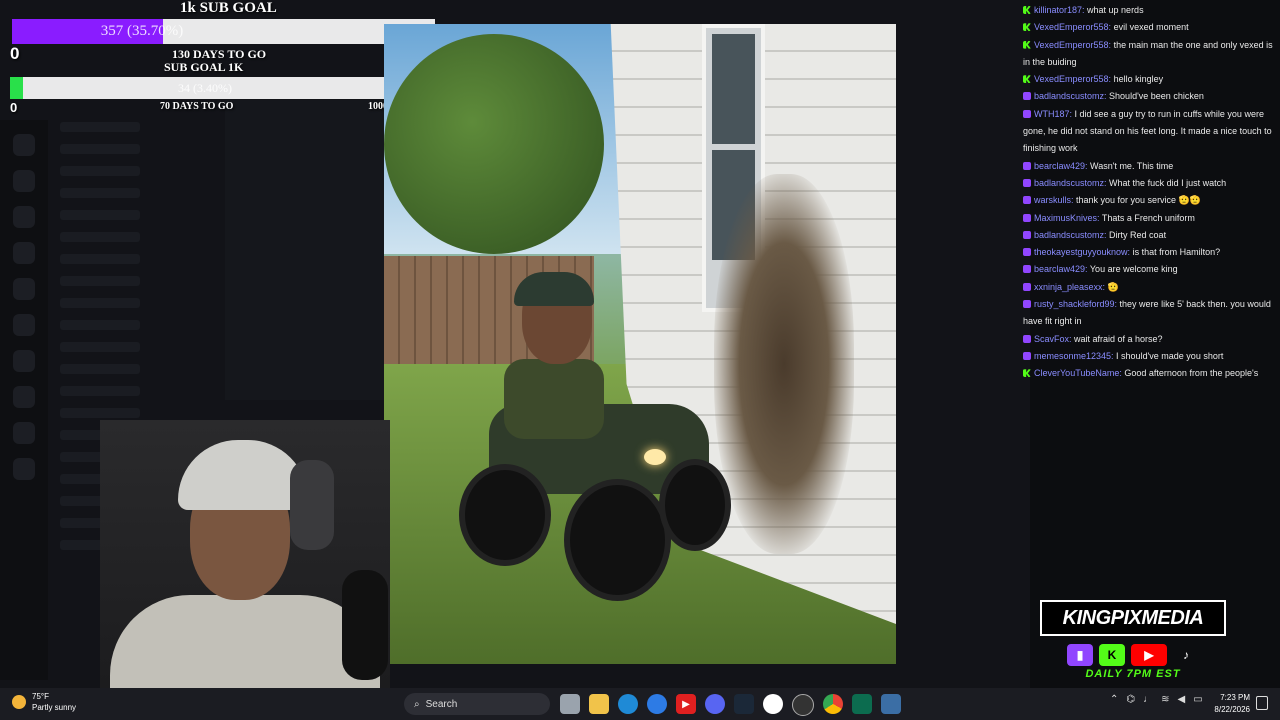 The image size is (1280, 720). I want to click on app-icon, so click(891, 704).